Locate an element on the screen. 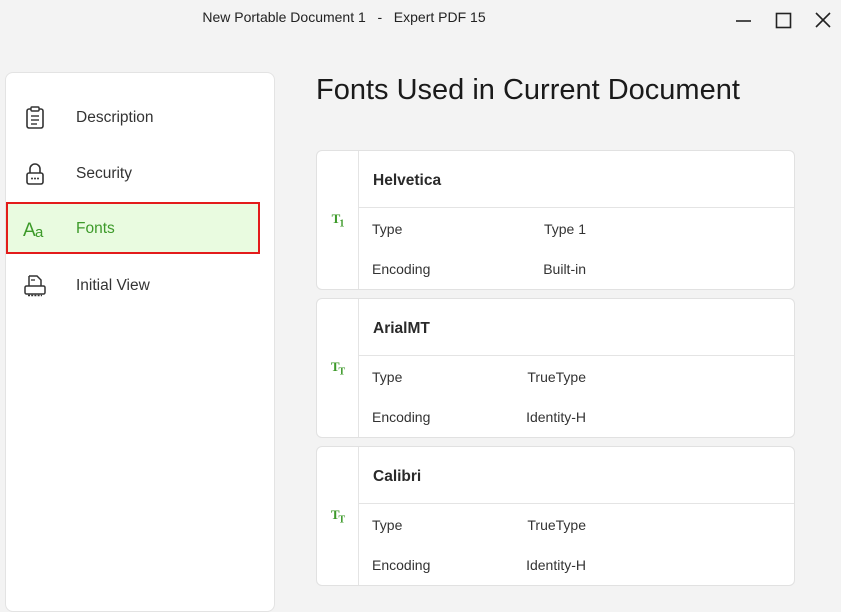 Image resolution: width=841 pixels, height=612 pixels. font-aa-icon: Aa is located at coordinates (35, 229).